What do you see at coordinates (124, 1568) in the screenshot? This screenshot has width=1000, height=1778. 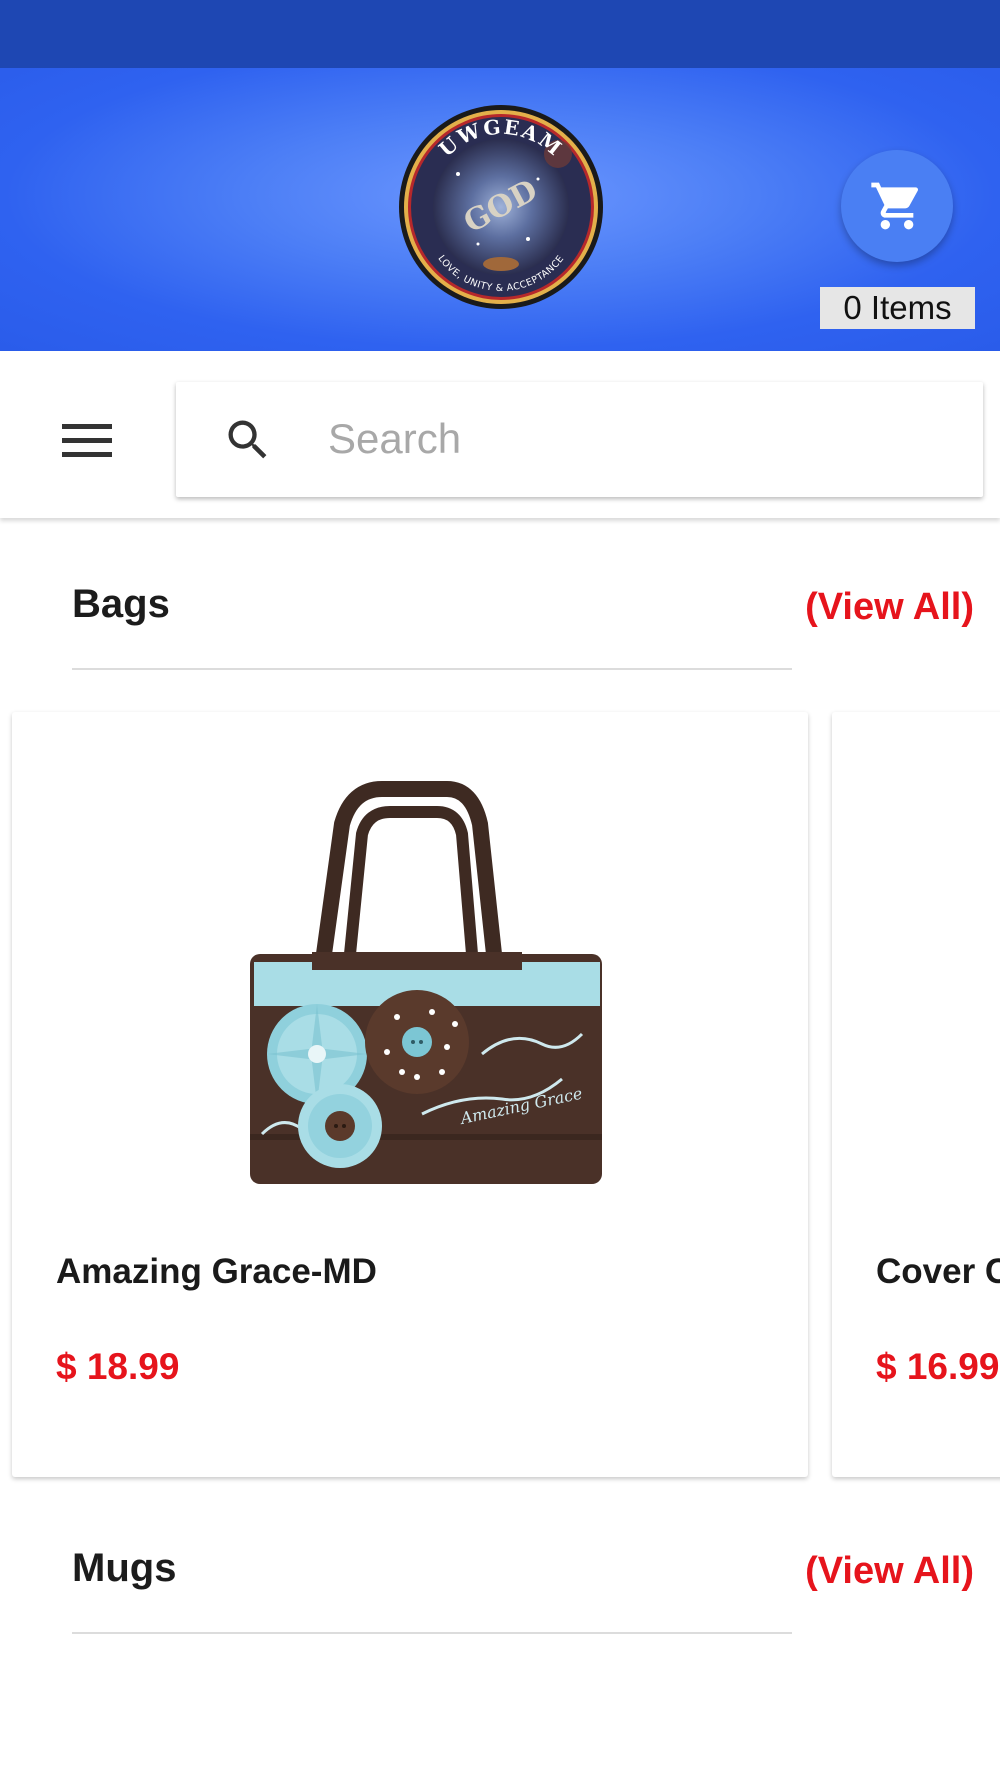 I see `section-title-mugs: Mugs` at bounding box center [124, 1568].